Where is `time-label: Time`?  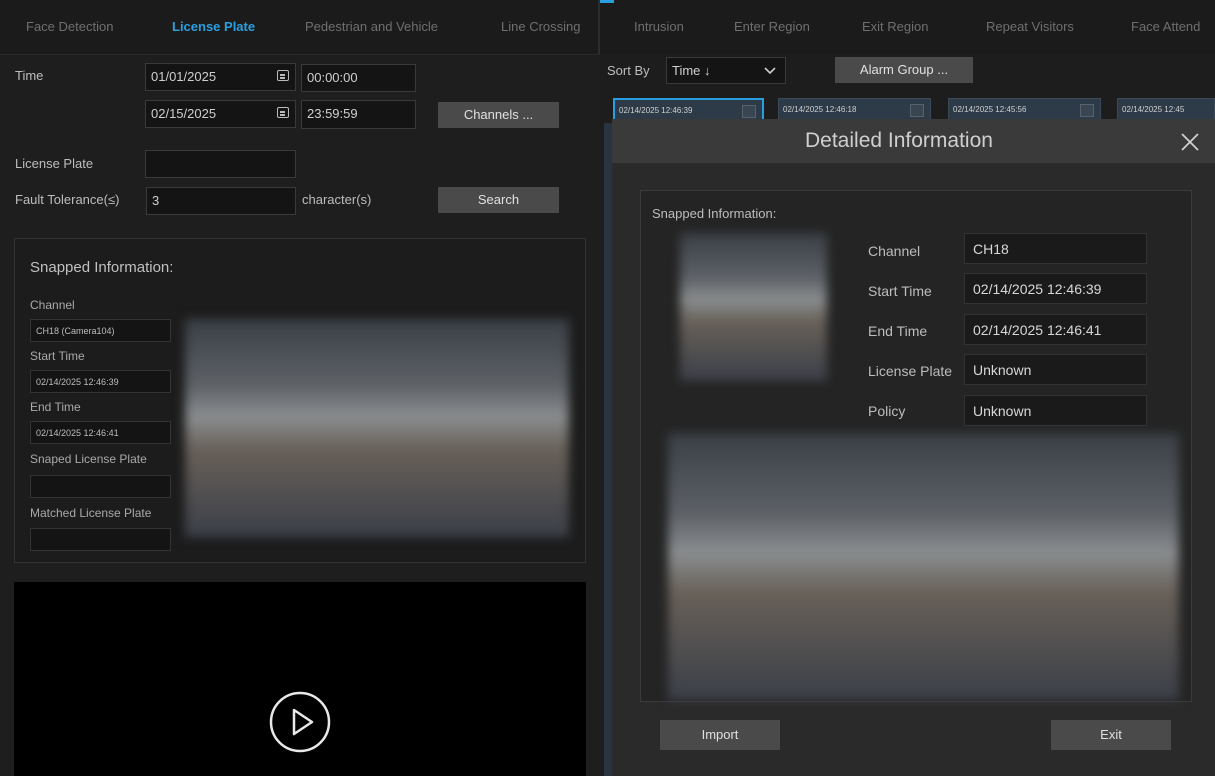 time-label: Time is located at coordinates (29, 75).